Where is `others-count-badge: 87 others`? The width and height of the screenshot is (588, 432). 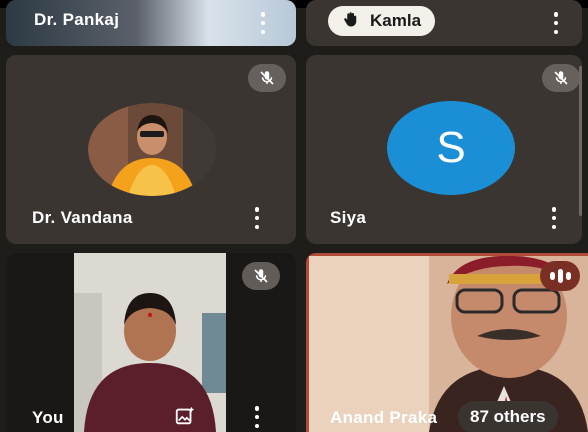 others-count-badge: 87 others is located at coordinates (508, 416).